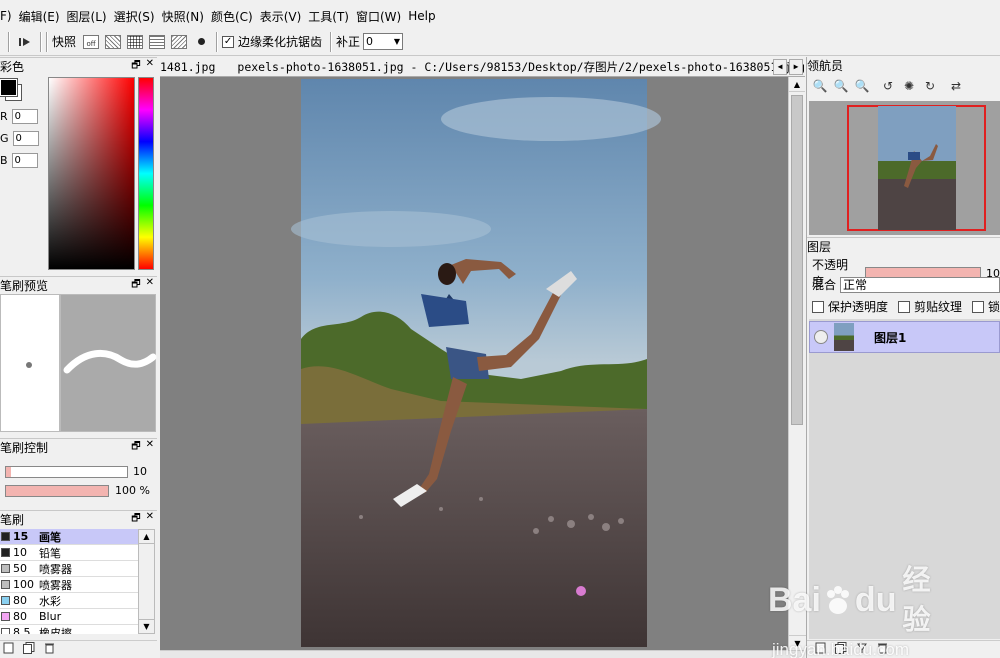 The image size is (1000, 658). Describe the element at coordinates (43, 16) in the screenshot. I see `menu-edit: 编辑(E)` at that location.